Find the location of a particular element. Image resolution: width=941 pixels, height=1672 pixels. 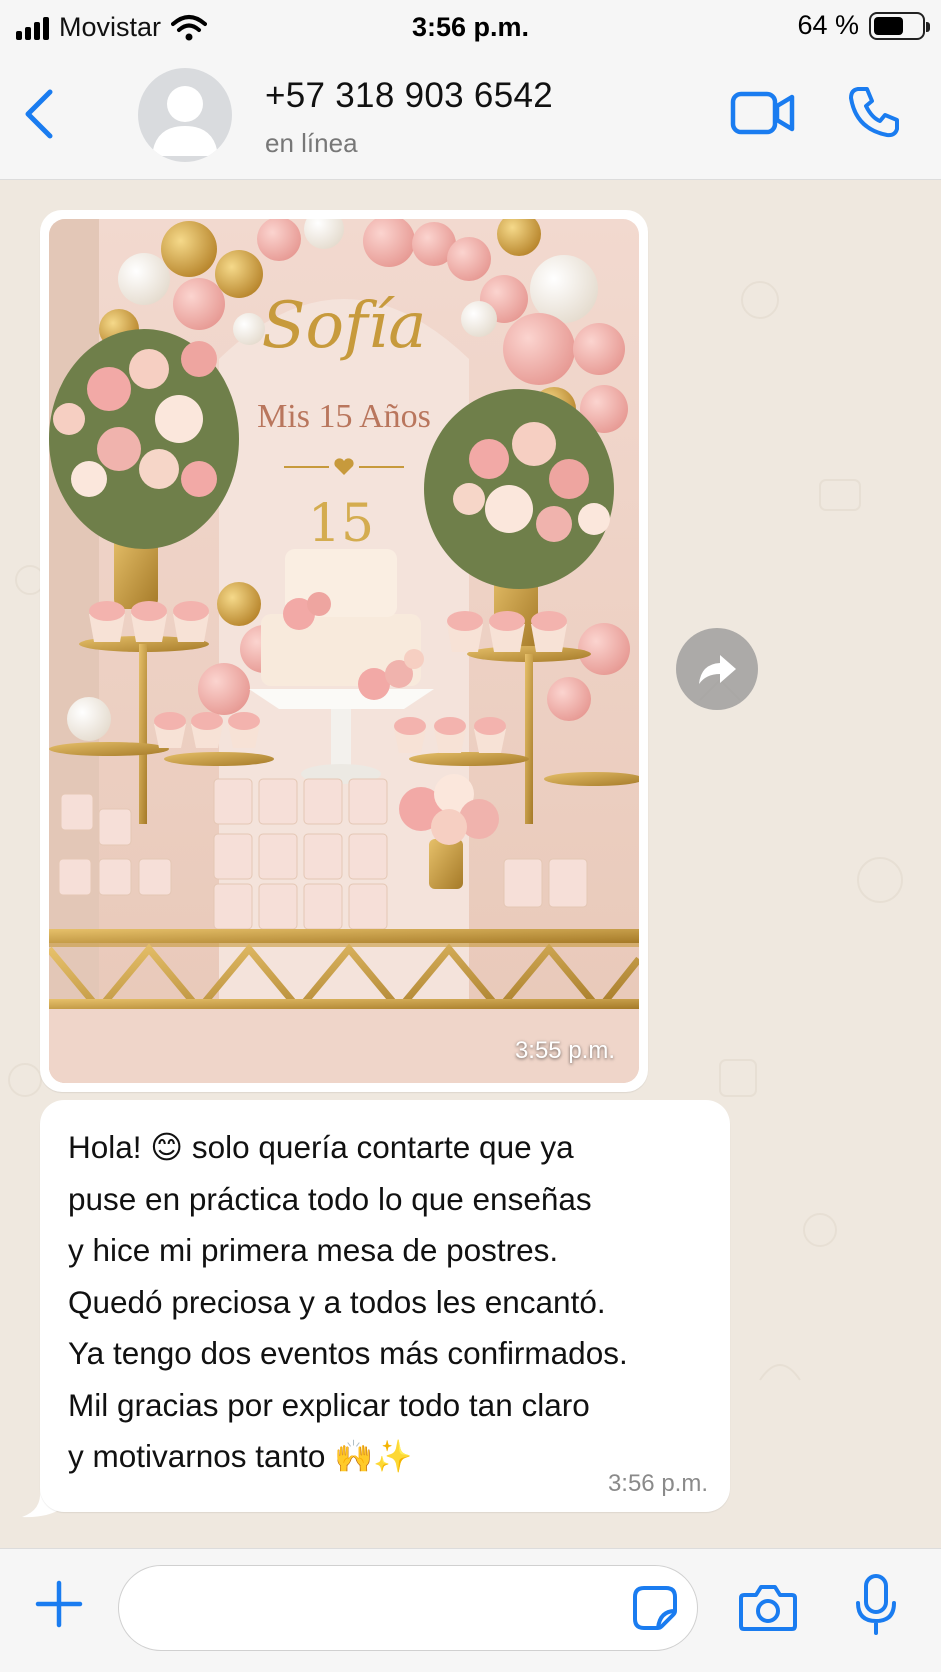

image-timestamp: 3:55 p.m. is located at coordinates (564, 1050).